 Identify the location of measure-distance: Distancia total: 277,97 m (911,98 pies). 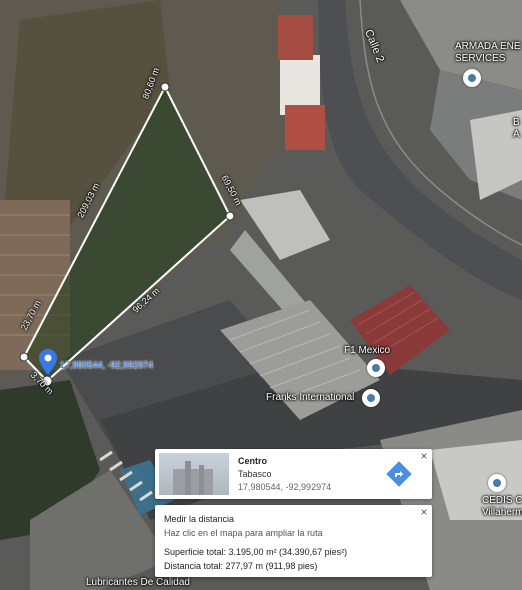
(241, 566).